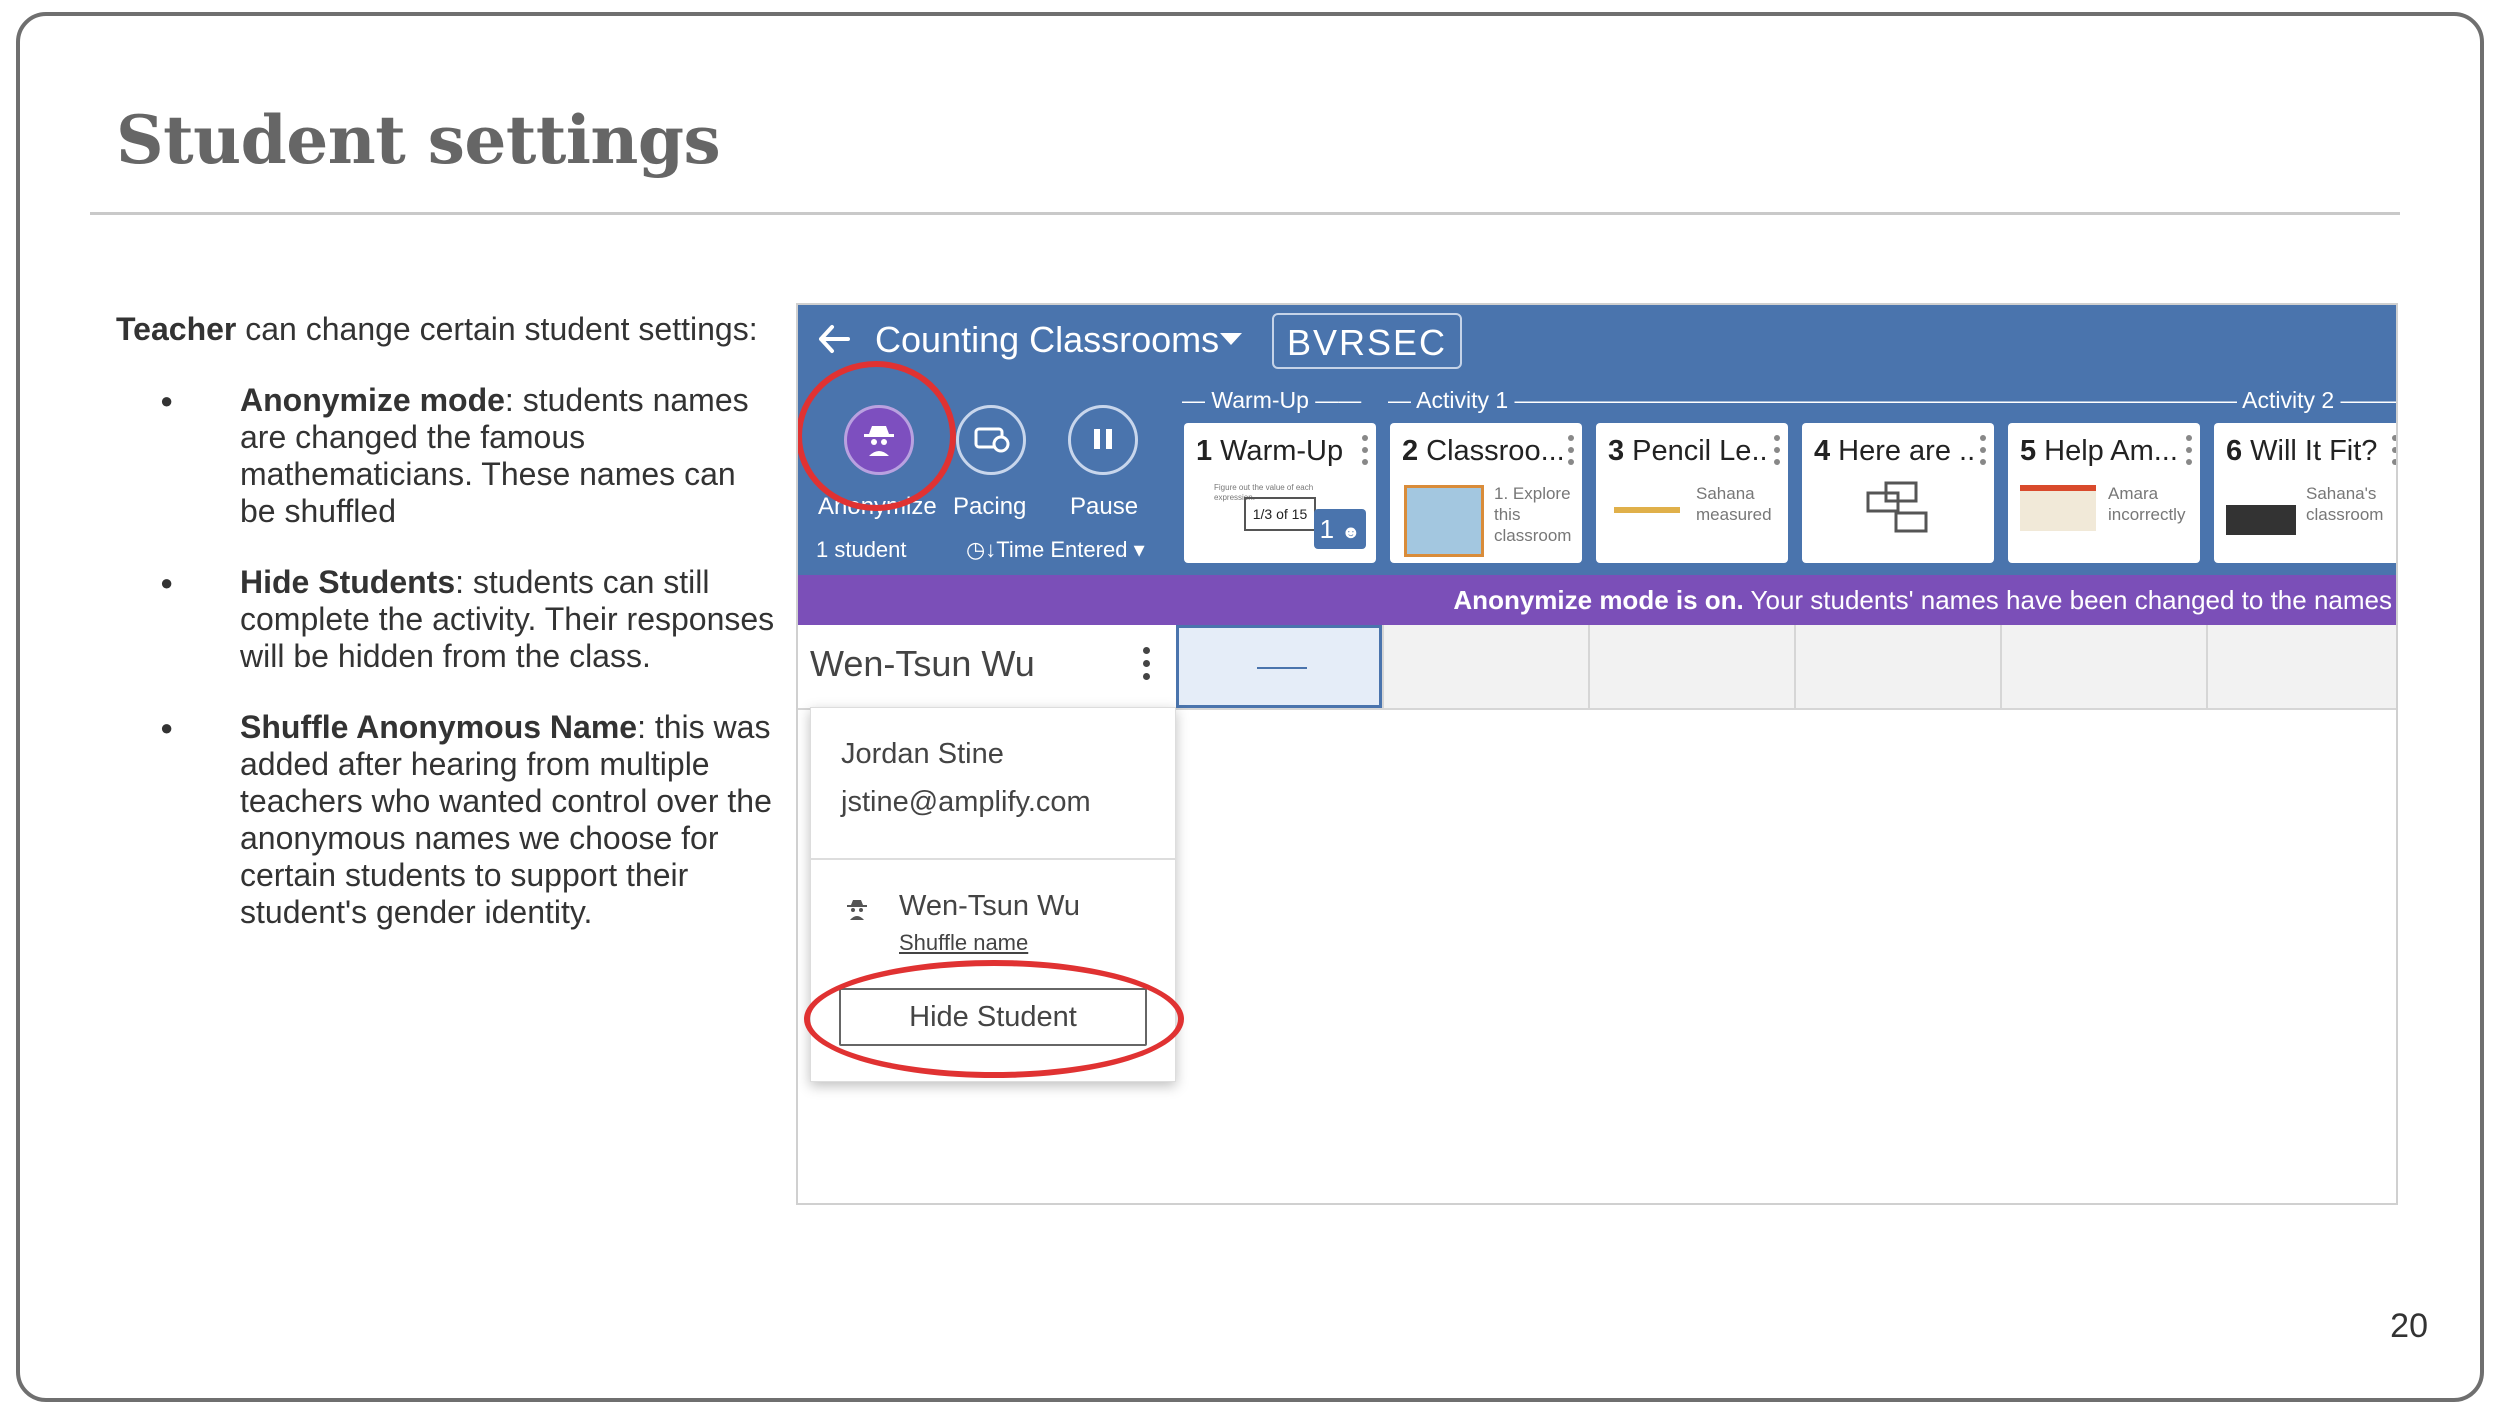 The height and width of the screenshot is (1417, 2500). I want to click on checkmark-thumbnail-icon, so click(2261, 520).